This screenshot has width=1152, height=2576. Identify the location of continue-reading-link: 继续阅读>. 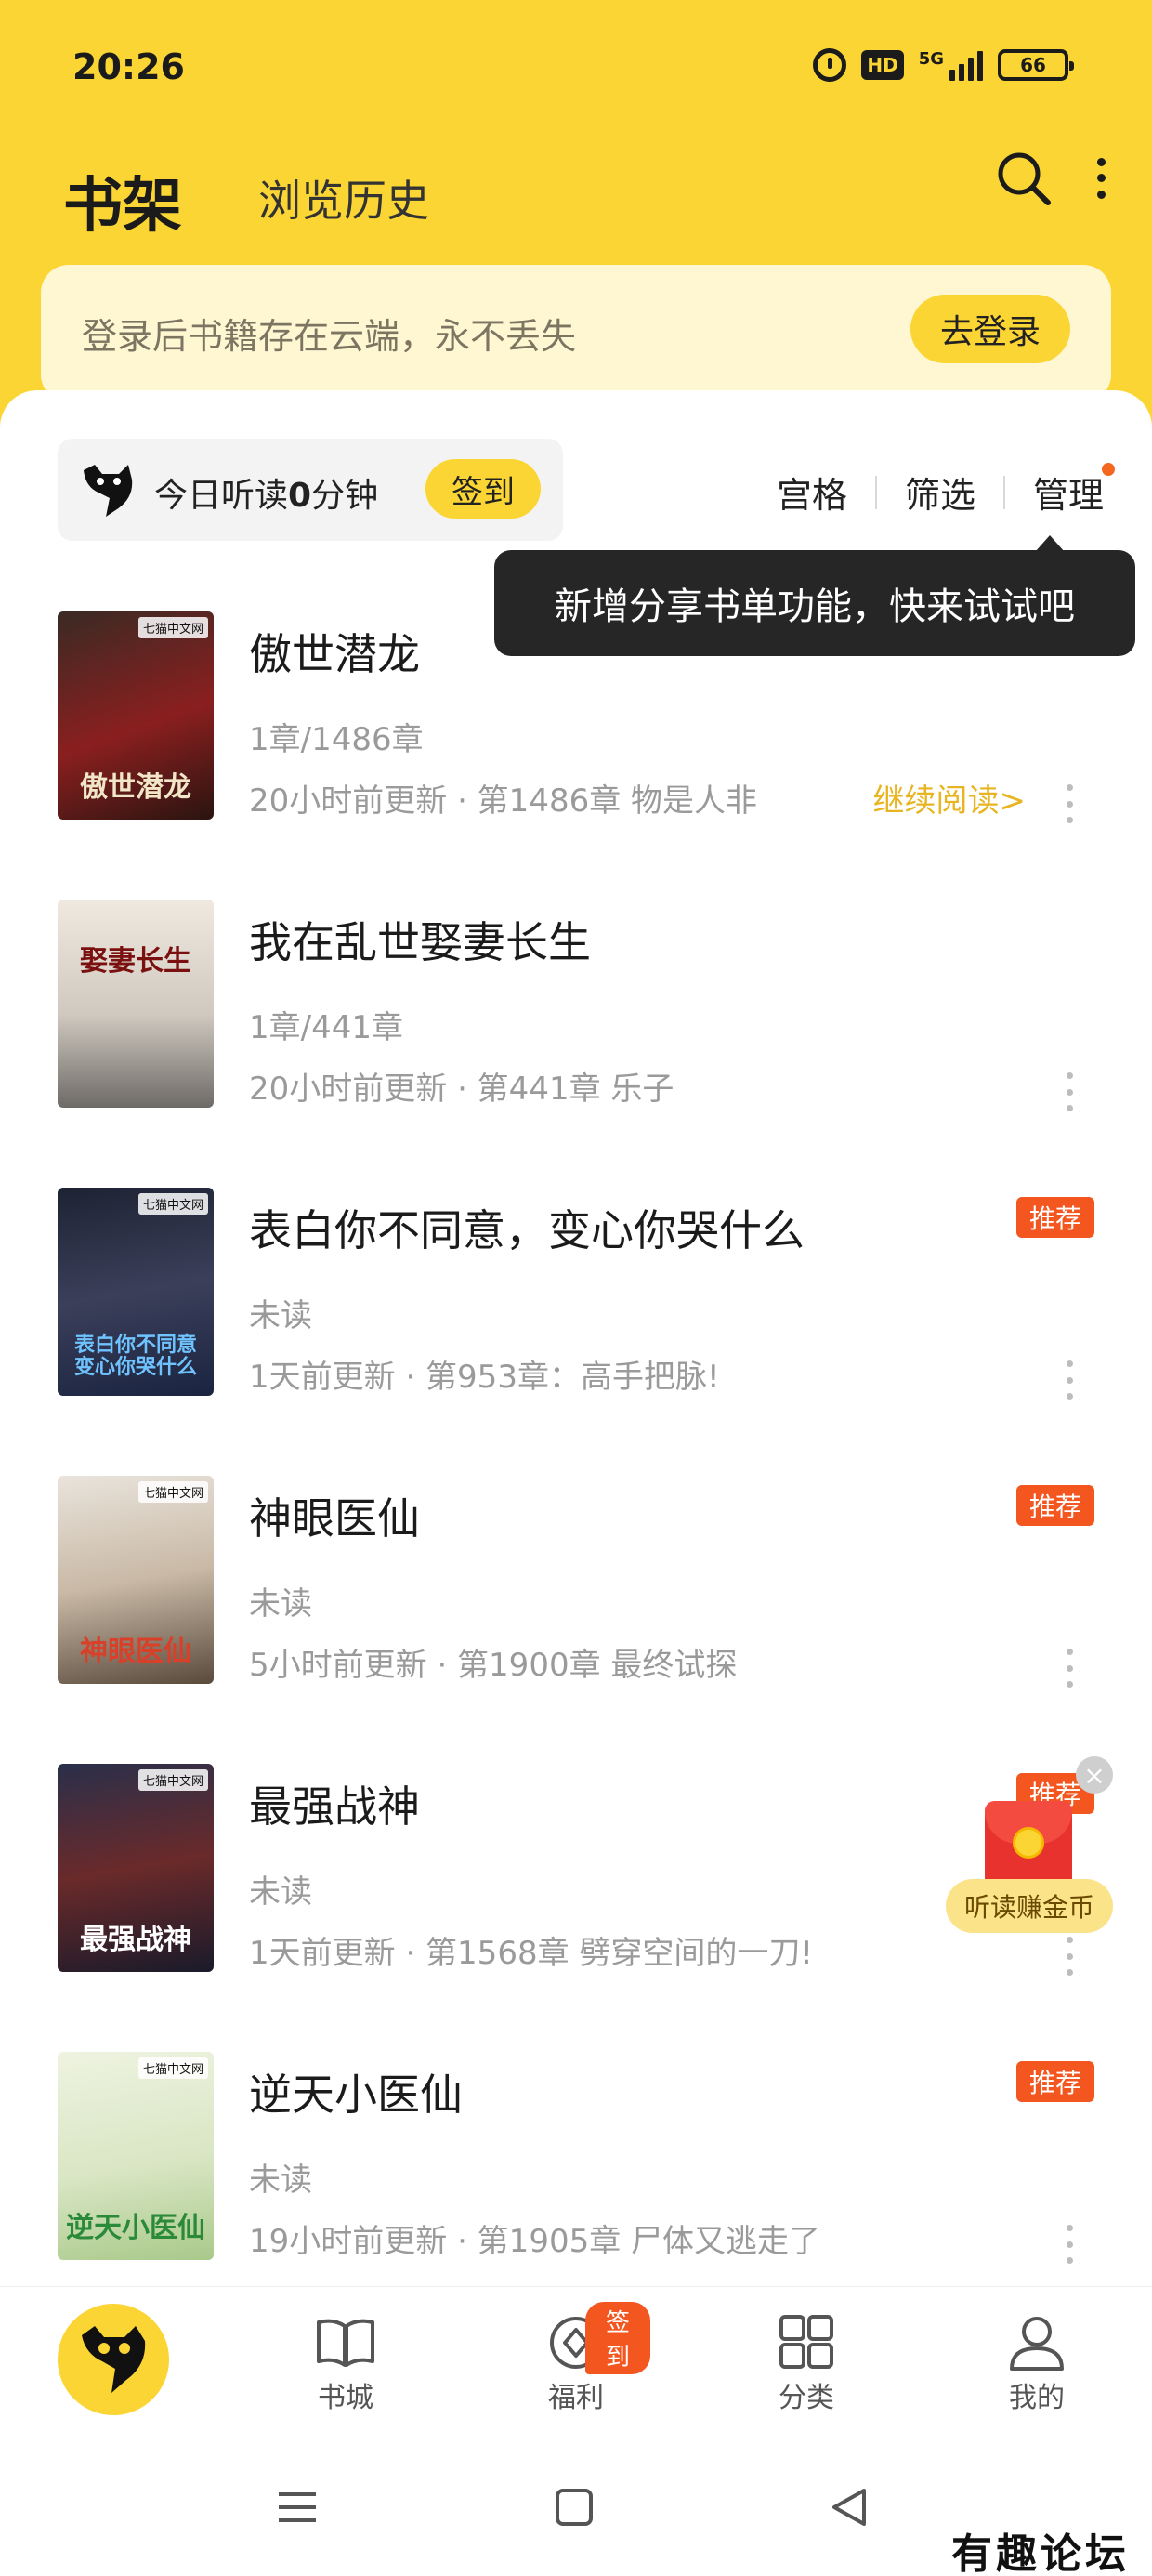
(950, 798).